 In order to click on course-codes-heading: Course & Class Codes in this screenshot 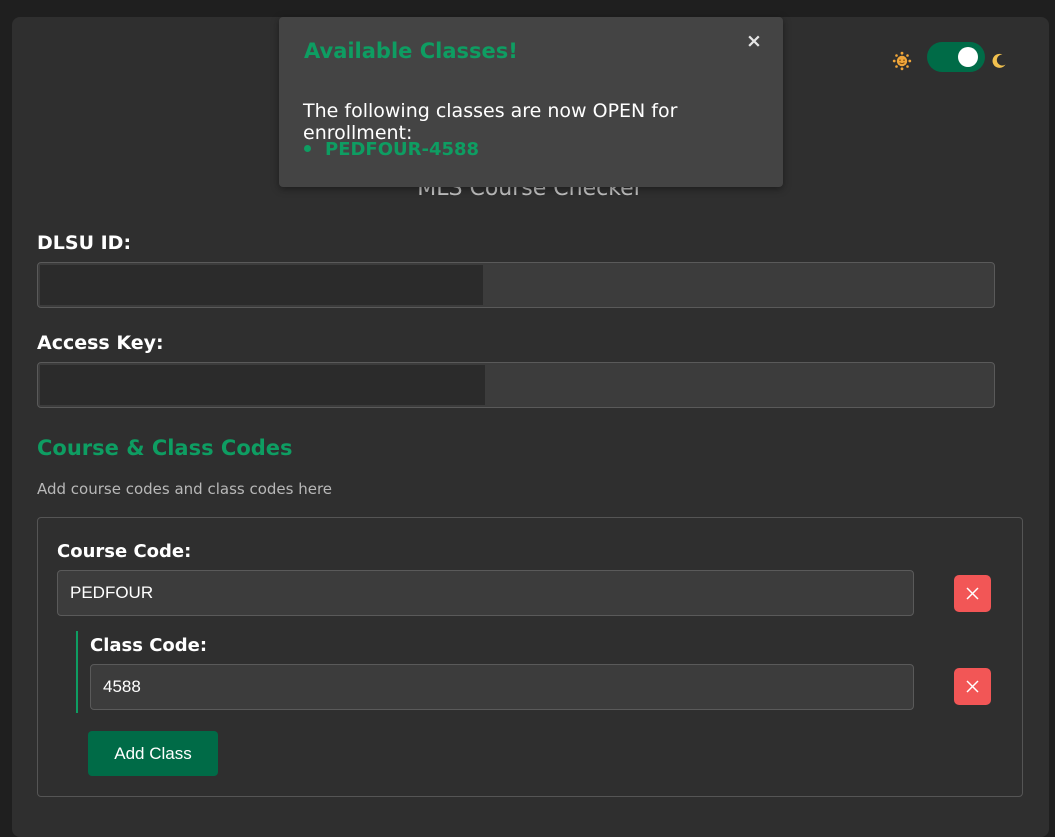, I will do `click(165, 448)`.